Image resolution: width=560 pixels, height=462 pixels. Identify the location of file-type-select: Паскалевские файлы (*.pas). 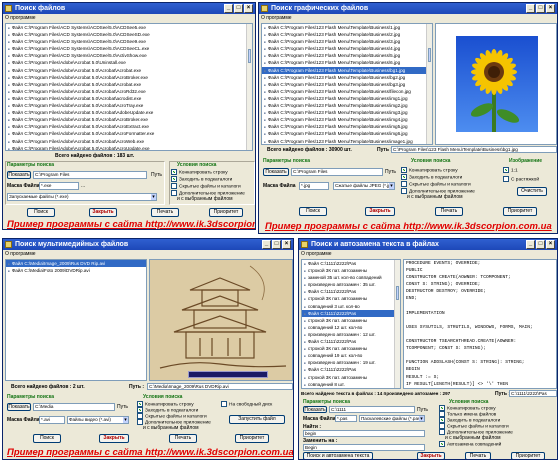
(392, 418).